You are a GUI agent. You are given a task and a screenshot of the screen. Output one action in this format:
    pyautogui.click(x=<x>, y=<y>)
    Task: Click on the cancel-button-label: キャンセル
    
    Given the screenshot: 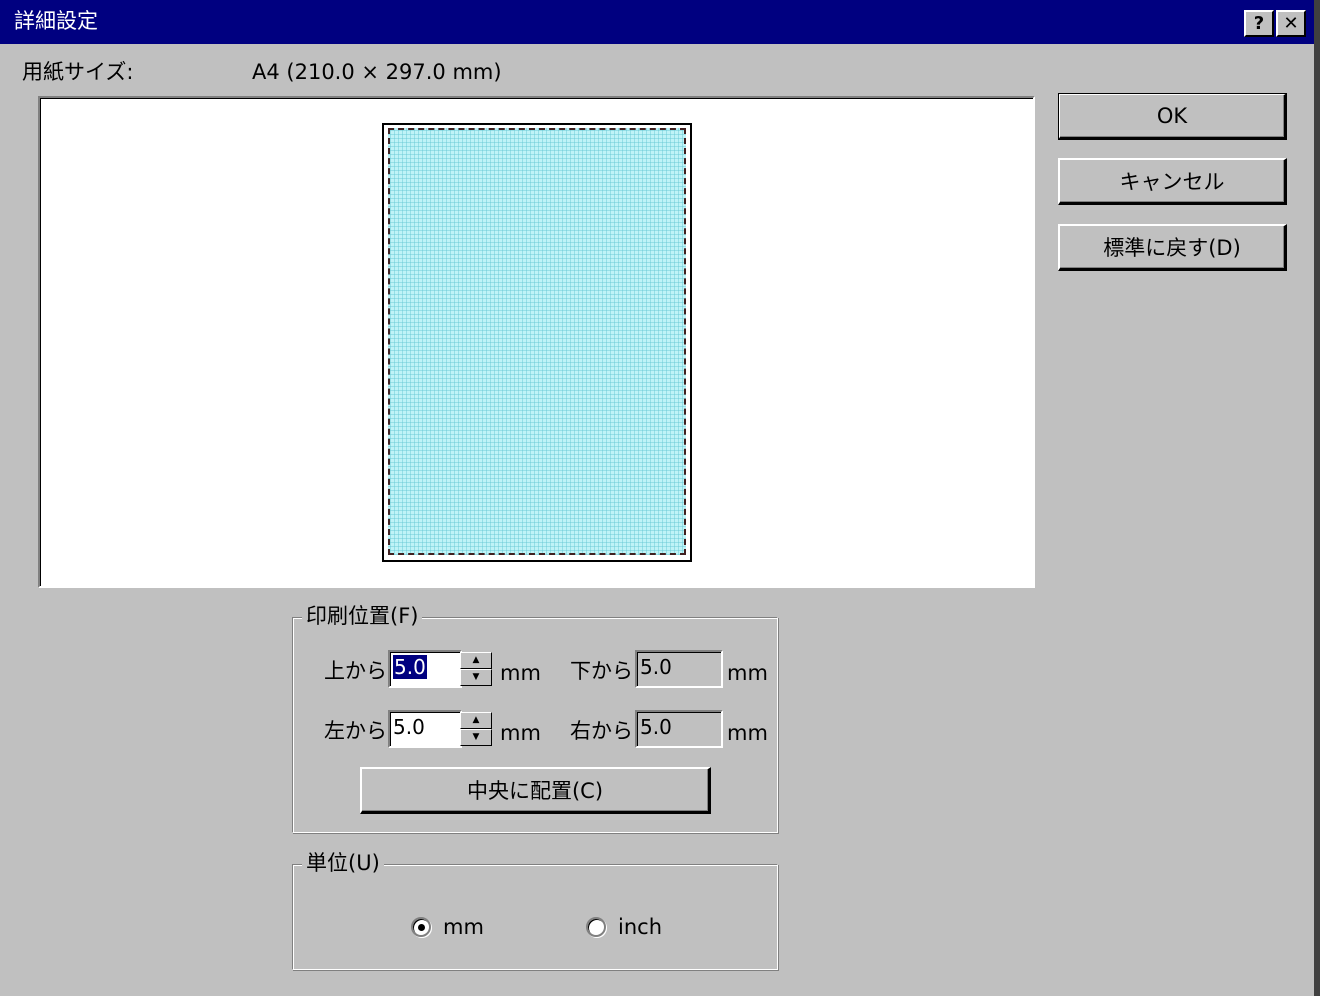 What is the action you would take?
    pyautogui.click(x=1172, y=182)
    